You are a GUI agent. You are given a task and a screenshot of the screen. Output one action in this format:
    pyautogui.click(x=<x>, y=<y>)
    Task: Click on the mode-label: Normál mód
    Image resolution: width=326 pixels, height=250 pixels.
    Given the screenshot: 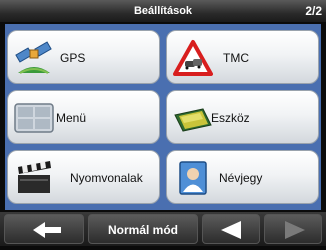 What is the action you would take?
    pyautogui.click(x=142, y=230)
    